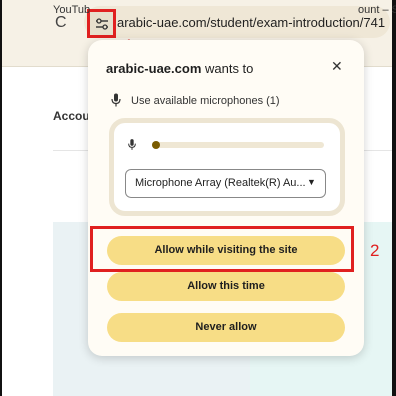 This screenshot has width=396, height=396. I want to click on popup-site: arabic-uae.com, so click(154, 68).